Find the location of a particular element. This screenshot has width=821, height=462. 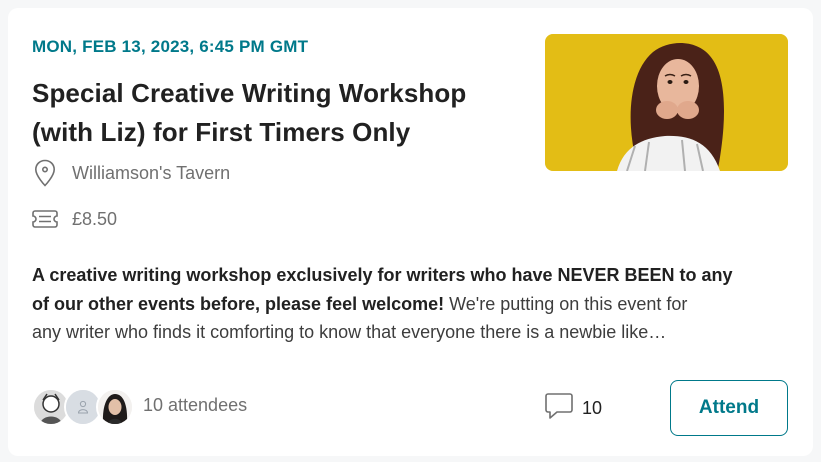

price-row: £8.50 is located at coordinates (74, 219).